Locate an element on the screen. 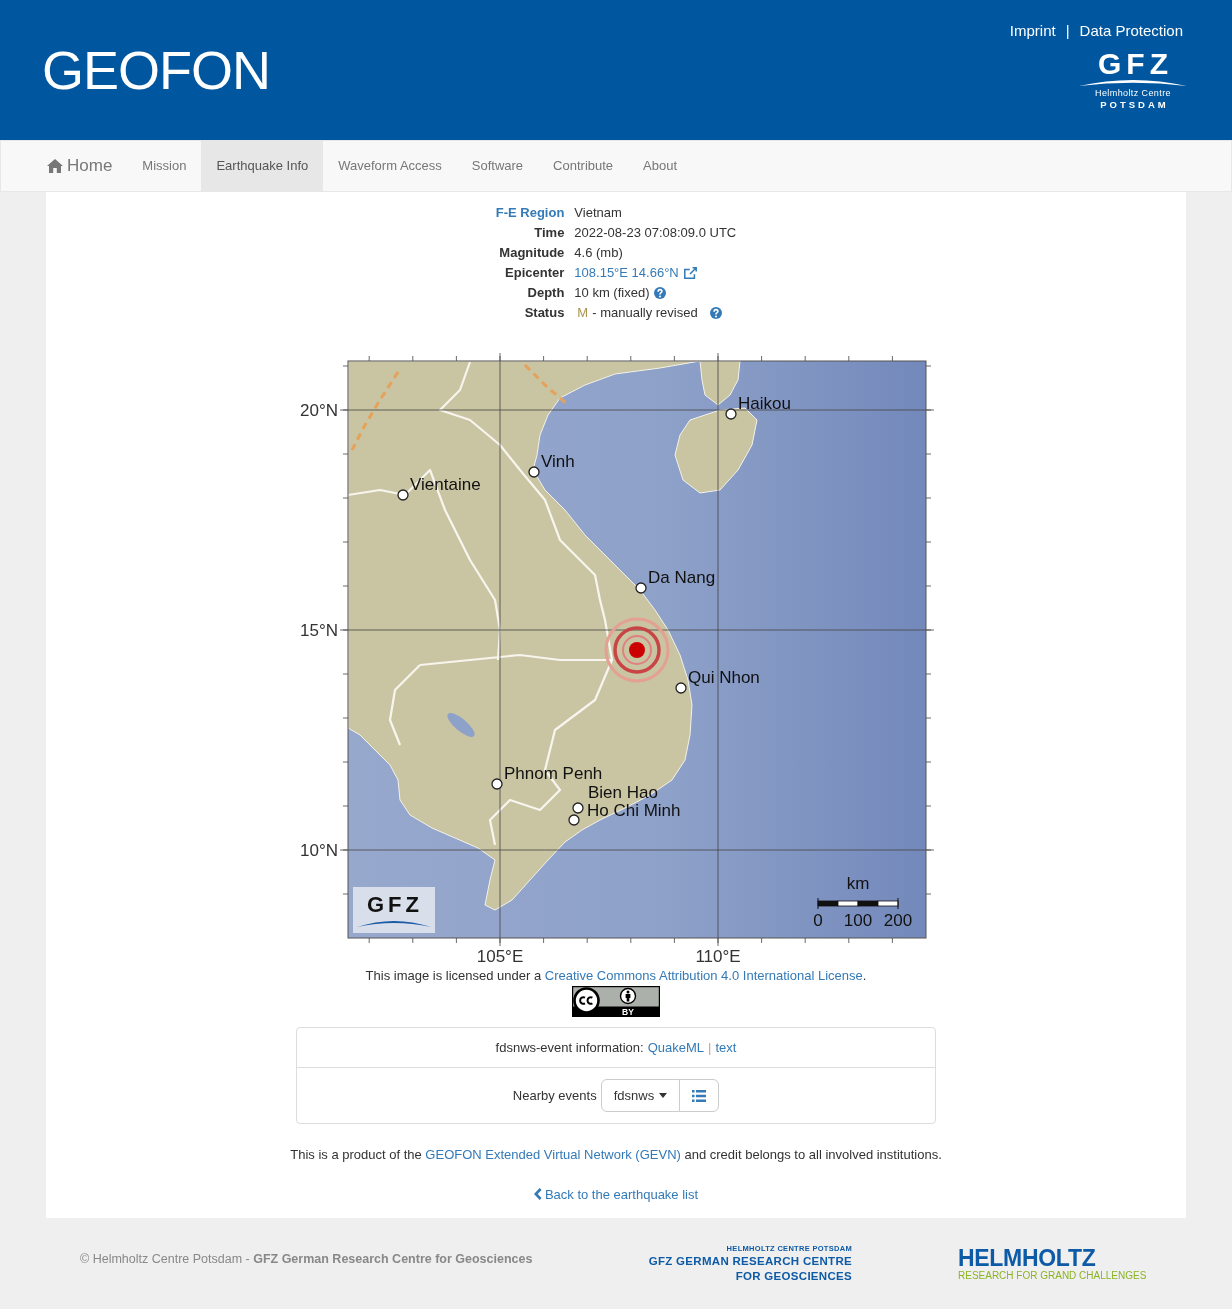 This screenshot has height=1309, width=1232. logo-text: FOR GEOSCIENCES is located at coordinates (793, 1276).